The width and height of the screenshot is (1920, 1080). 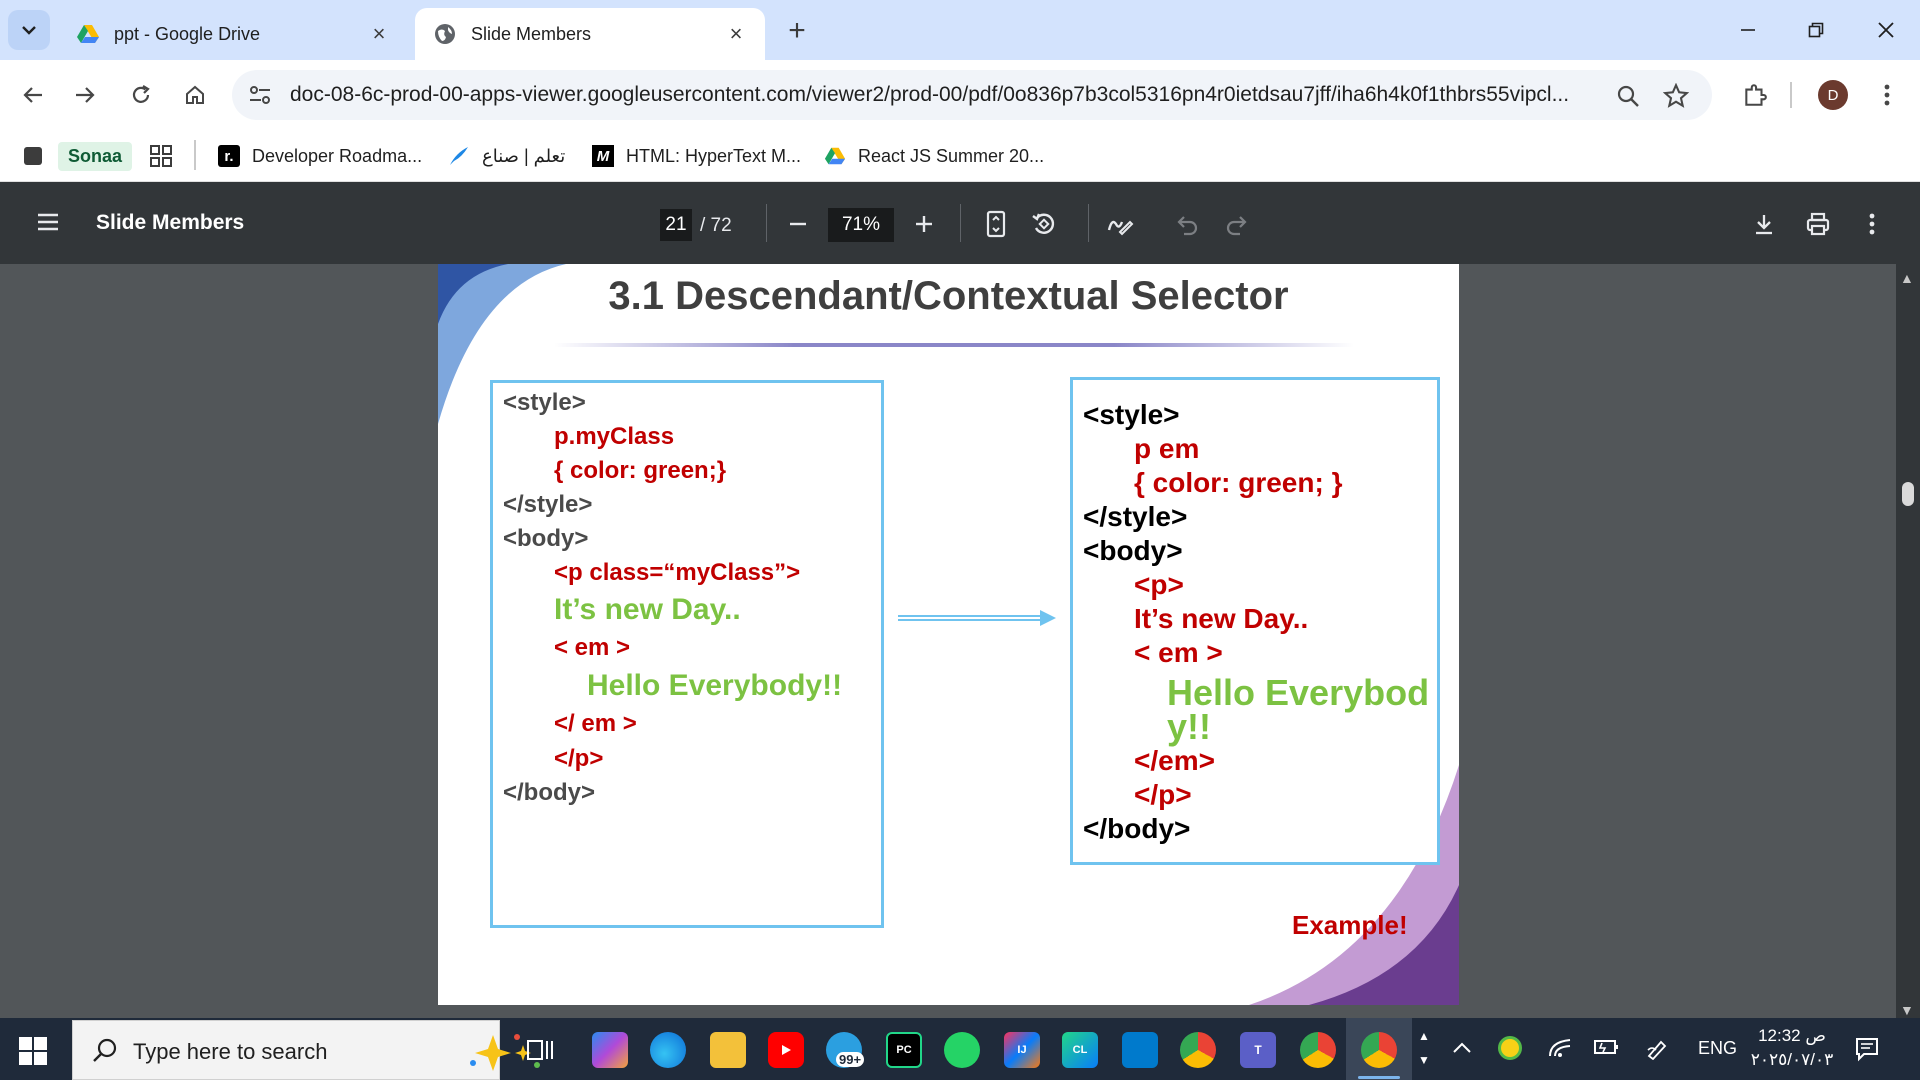 I want to click on home-button, so click(x=195, y=95).